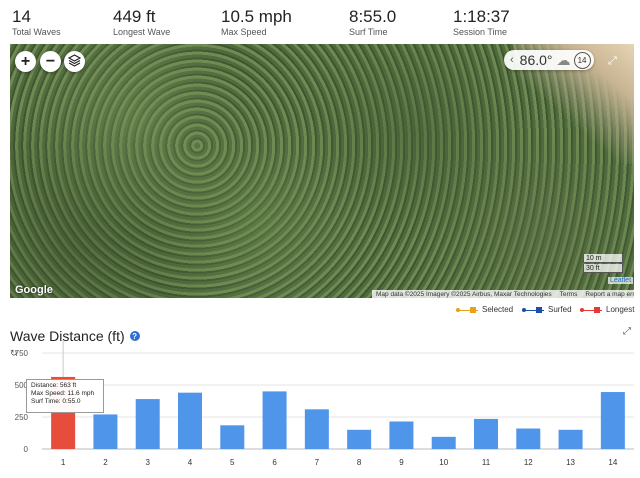 The width and height of the screenshot is (640, 478). I want to click on stat-total-waves: 14 Total Waves, so click(36, 22).